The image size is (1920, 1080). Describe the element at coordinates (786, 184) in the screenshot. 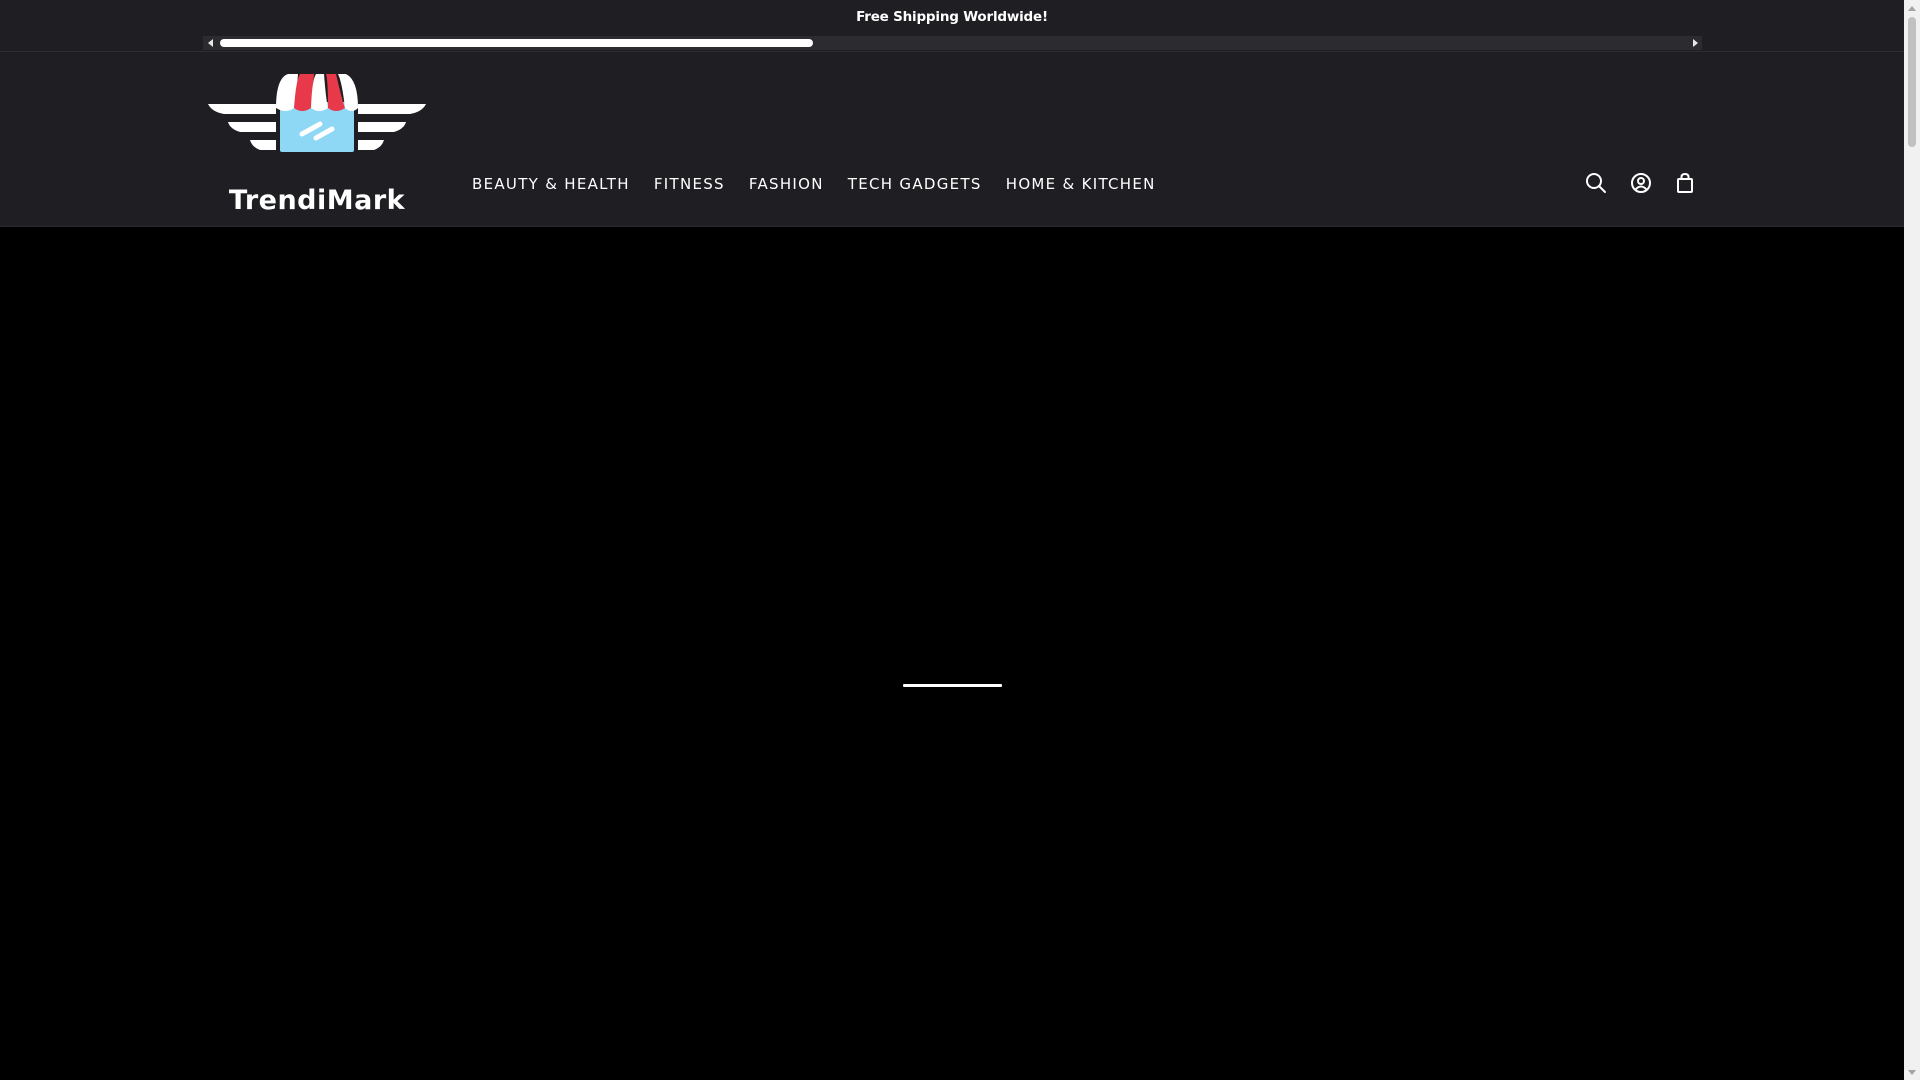

I see `nav-item-fashion: FASHION` at that location.